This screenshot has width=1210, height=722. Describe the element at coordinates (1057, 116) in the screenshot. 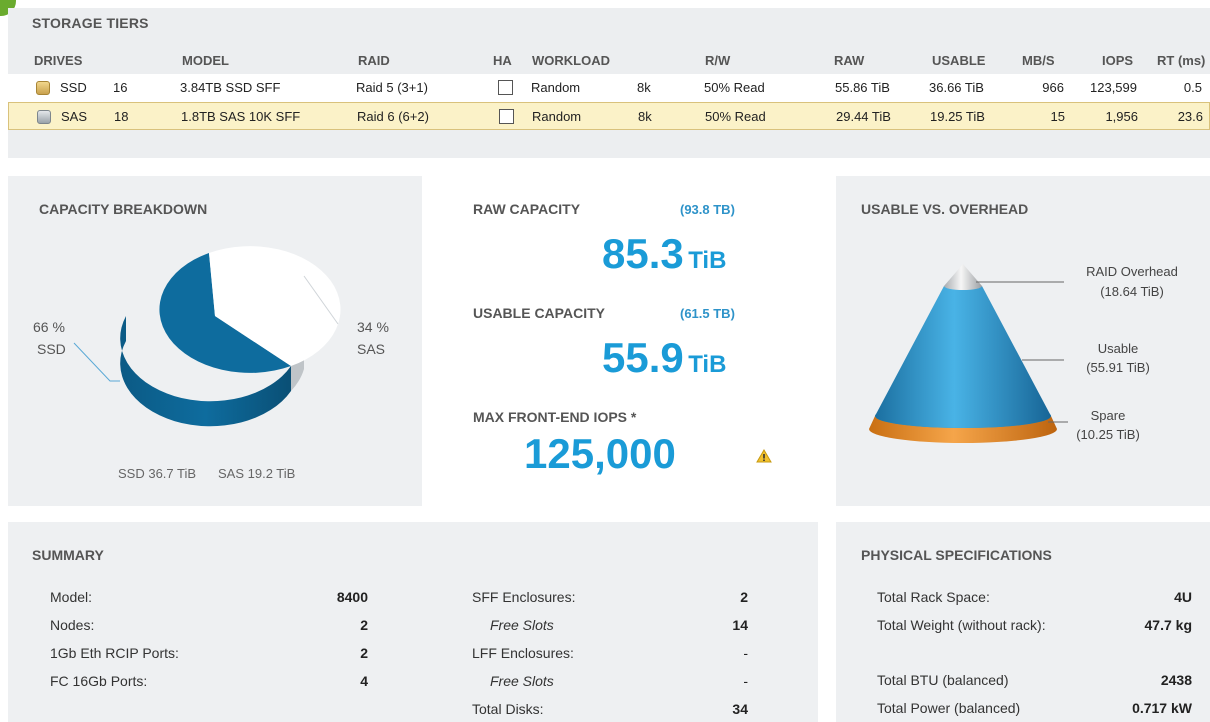

I see `mb-per-sec: 15` at that location.